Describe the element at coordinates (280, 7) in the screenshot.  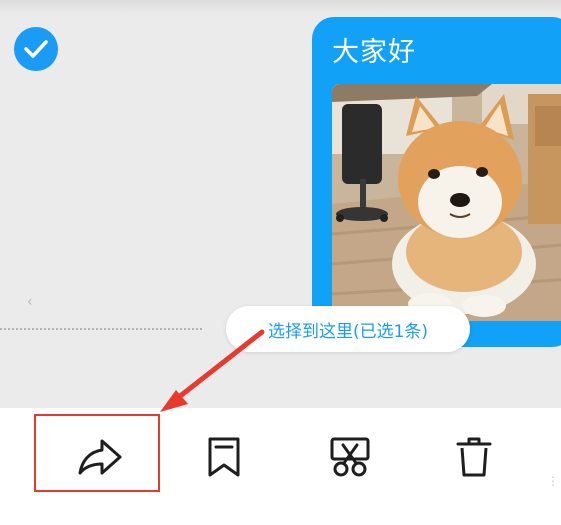
I see `top-shade` at that location.